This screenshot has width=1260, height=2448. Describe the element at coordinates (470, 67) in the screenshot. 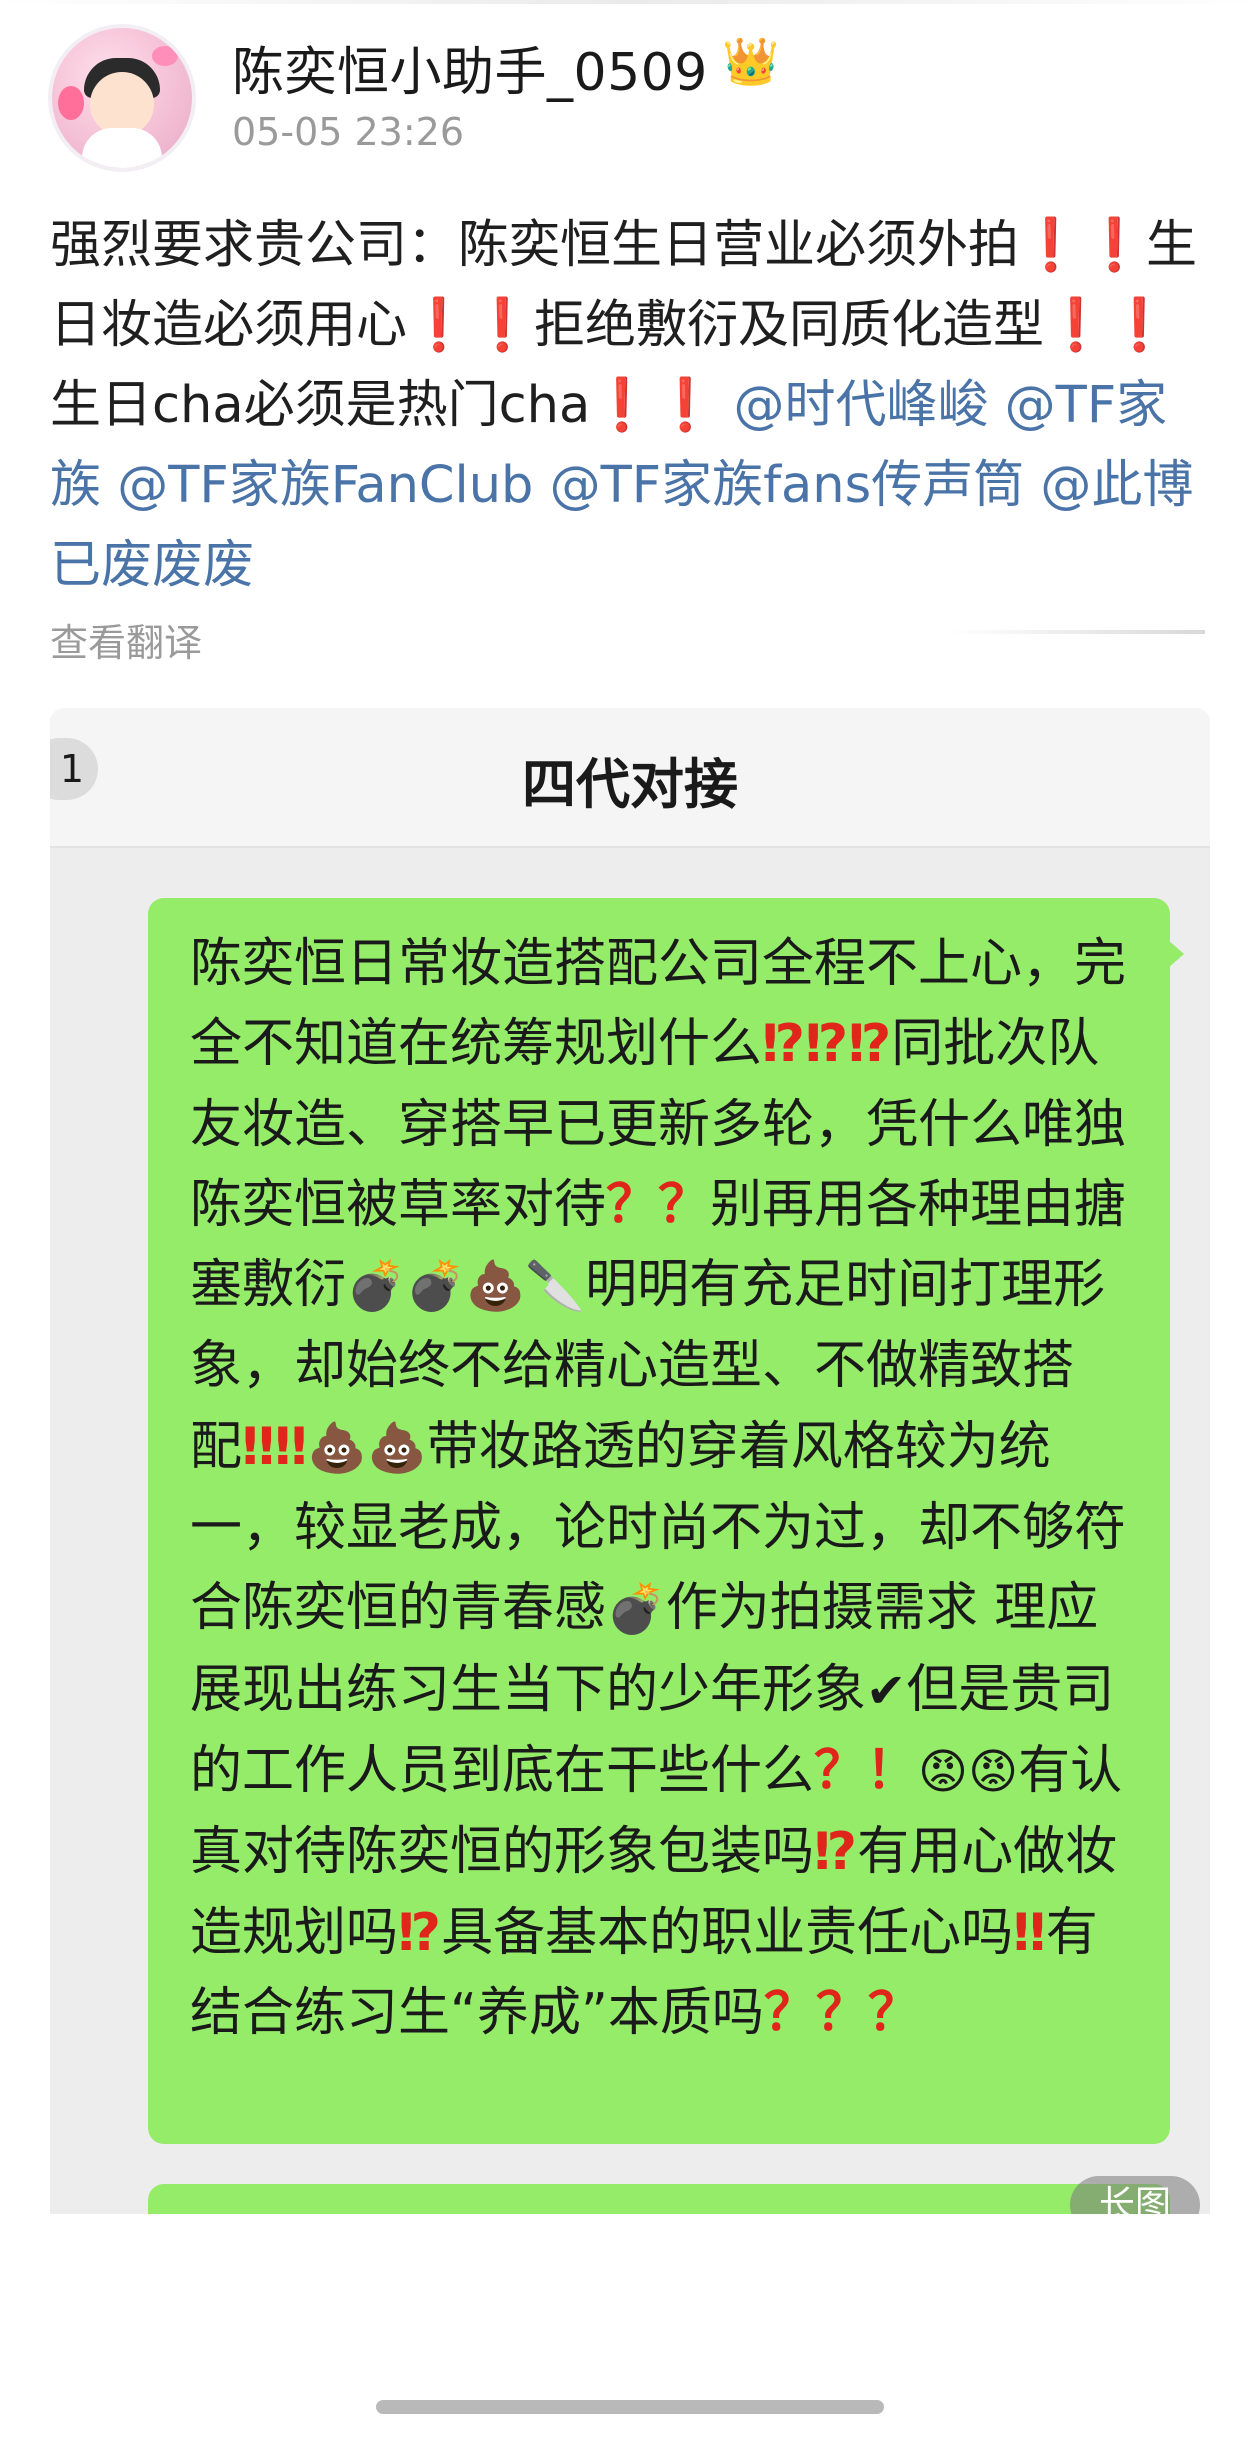

I see `username: 陈奕恒小助手_0509` at that location.